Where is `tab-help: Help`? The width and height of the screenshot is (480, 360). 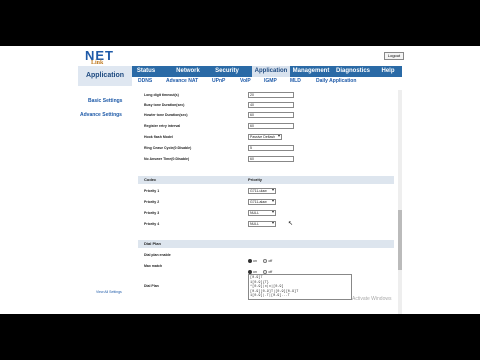 tab-help: Help is located at coordinates (388, 71).